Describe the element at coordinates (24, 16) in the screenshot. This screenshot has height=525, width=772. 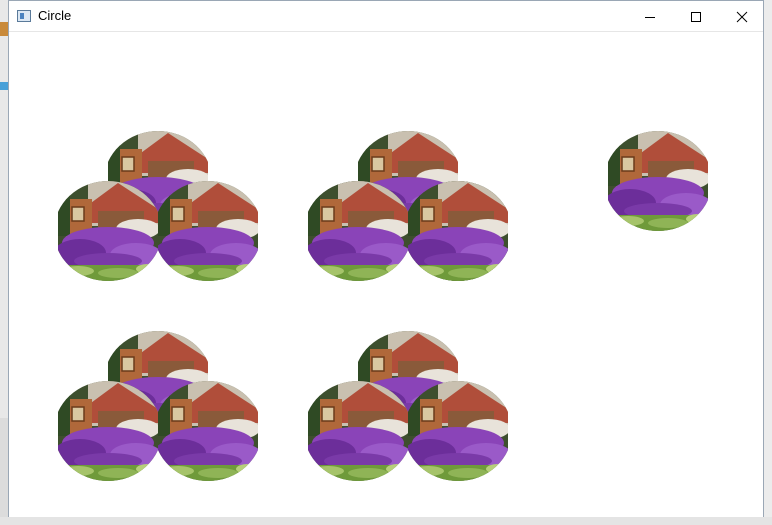
I see `app-icon` at that location.